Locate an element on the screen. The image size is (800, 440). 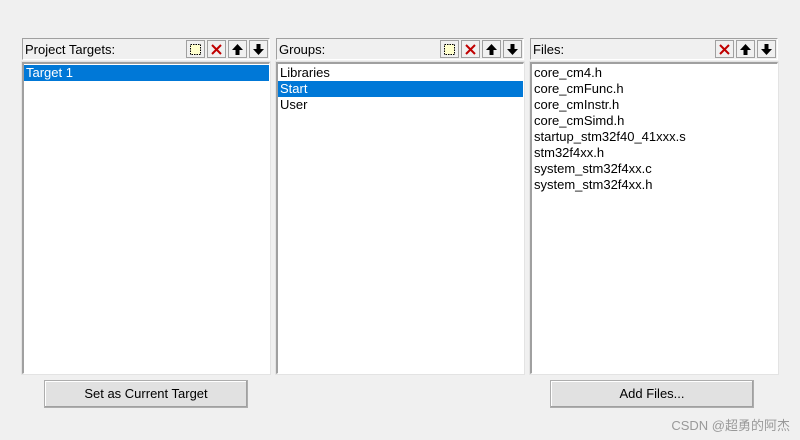
watermark: CSDN @超勇的阿杰 is located at coordinates (730, 425).